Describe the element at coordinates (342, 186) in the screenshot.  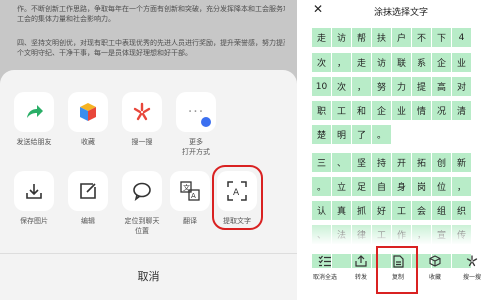
I see `text-char-cell: 立` at that location.